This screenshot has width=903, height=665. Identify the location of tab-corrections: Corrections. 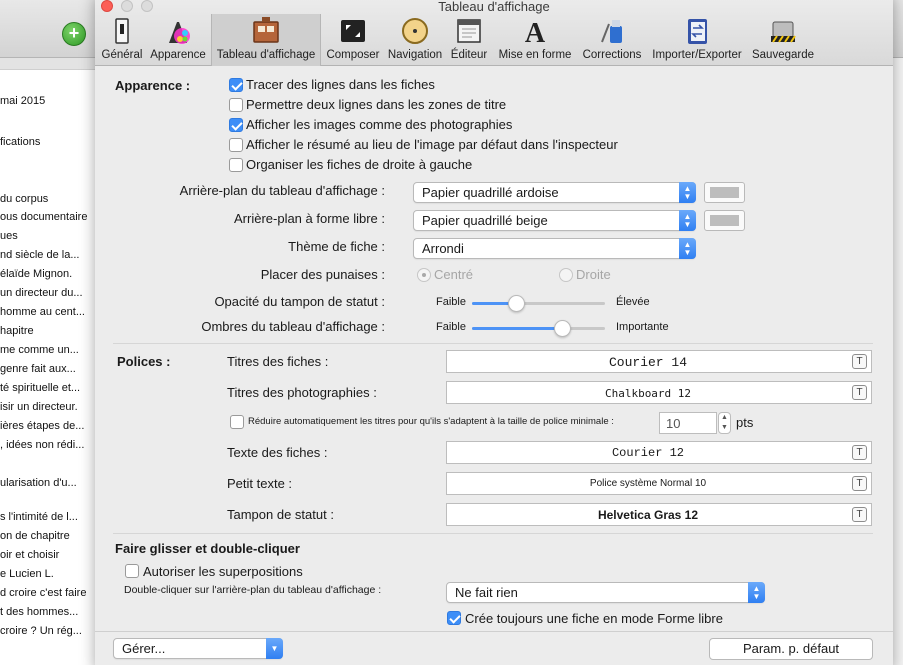
(612, 40).